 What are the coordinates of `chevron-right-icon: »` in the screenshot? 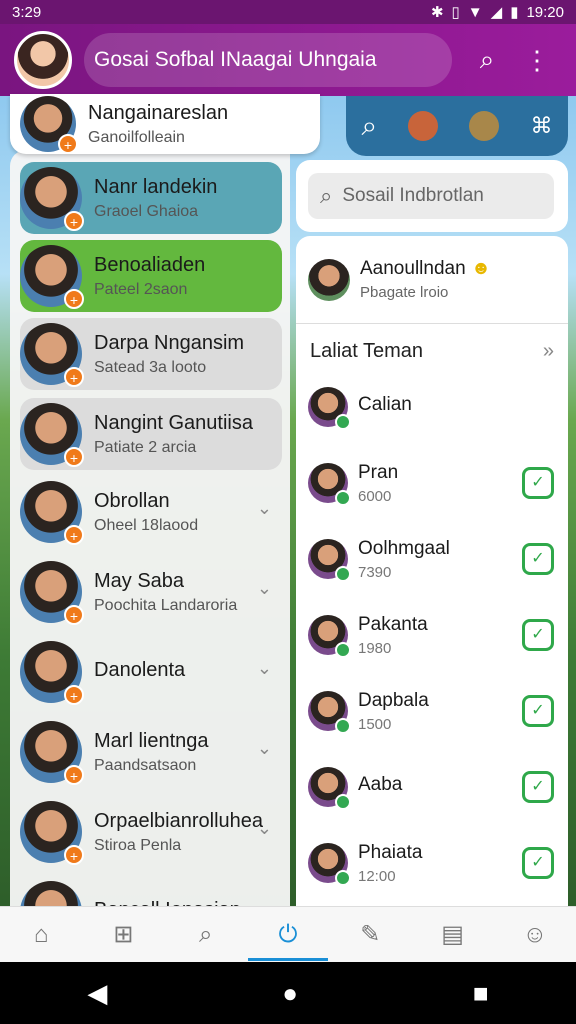 It's located at (548, 351).